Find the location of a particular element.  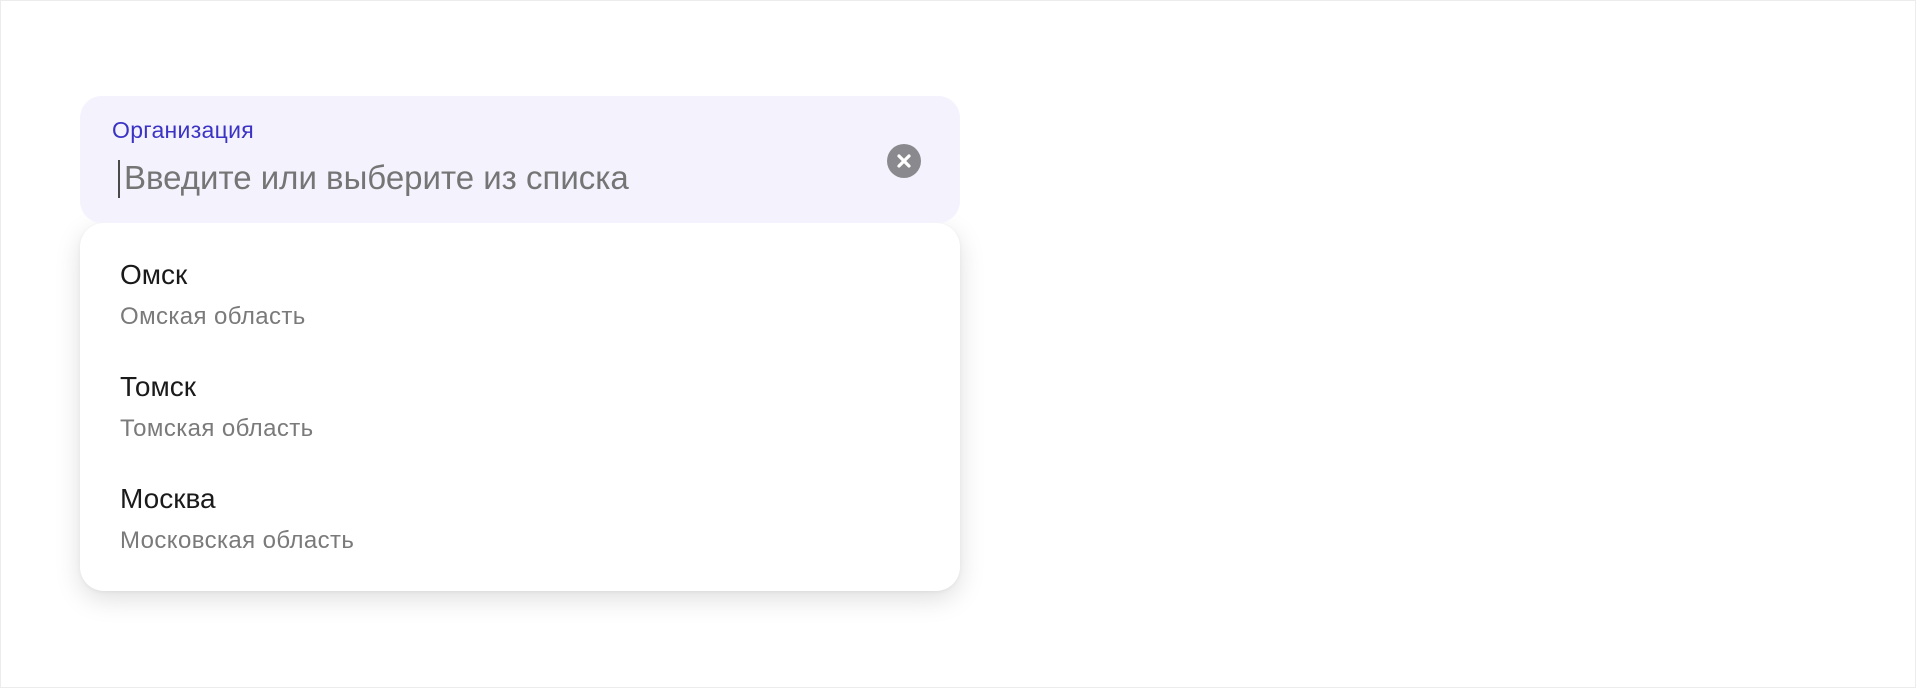

close-circle-icon is located at coordinates (904, 161).